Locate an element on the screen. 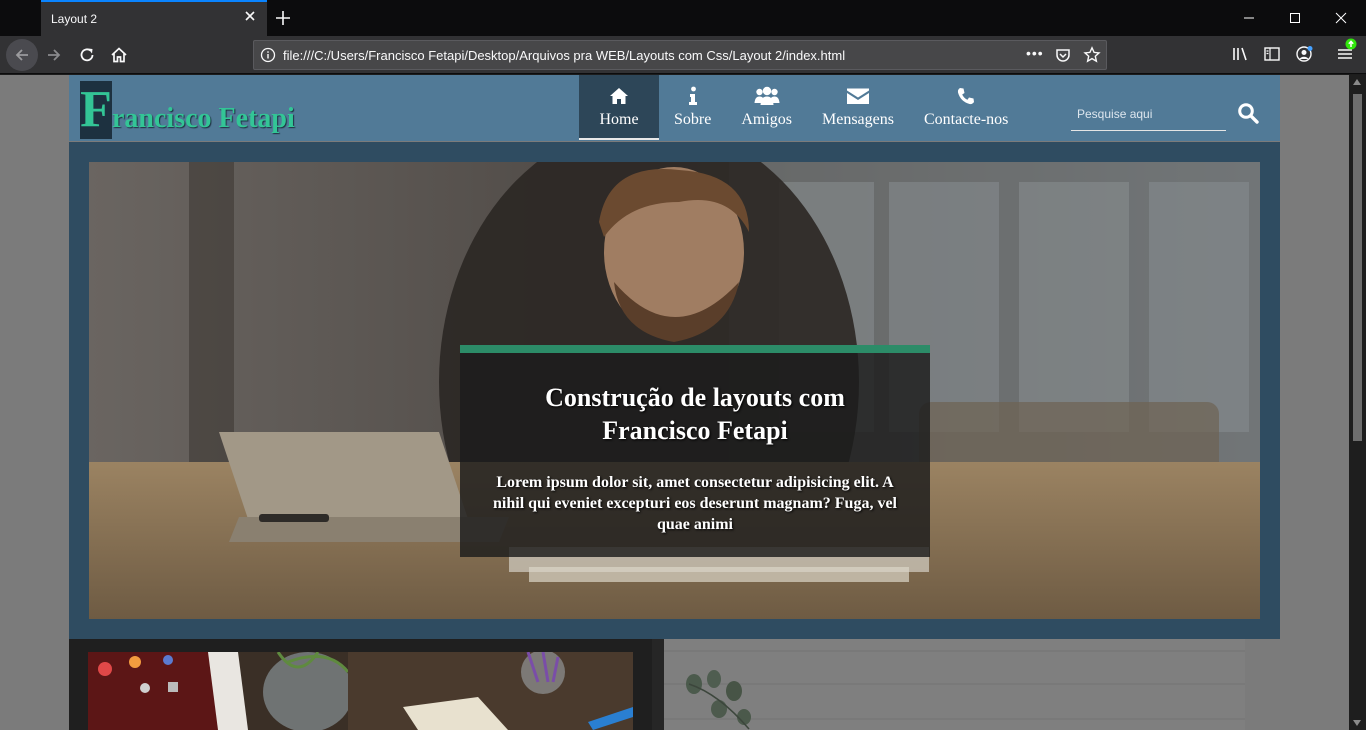  arrow-right-icon is located at coordinates (54, 55).